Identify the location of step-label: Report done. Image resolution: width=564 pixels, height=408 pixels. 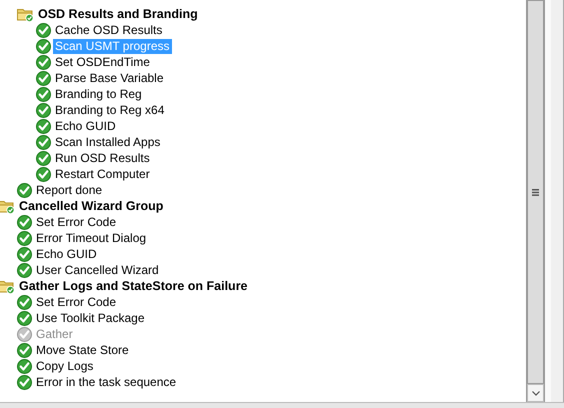
(69, 190).